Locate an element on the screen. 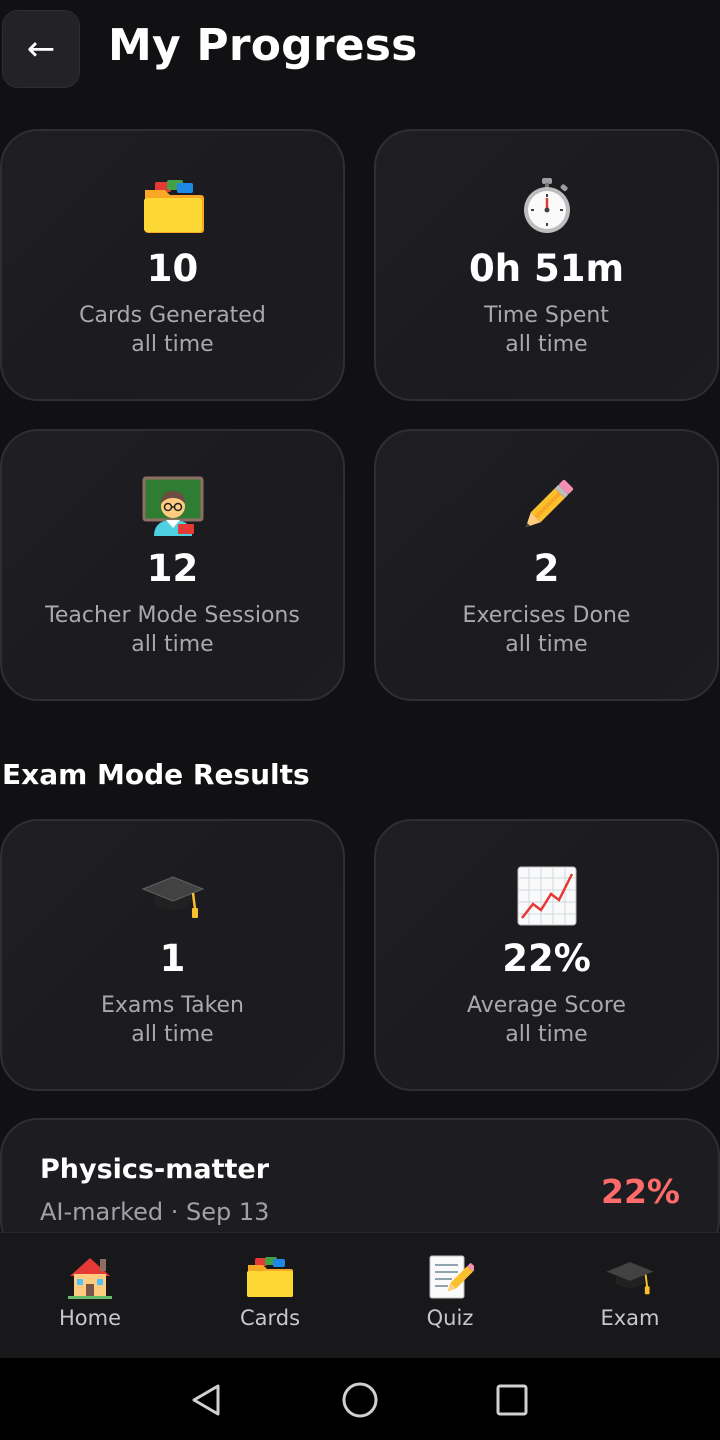  stat-label: Time Spent is located at coordinates (546, 315).